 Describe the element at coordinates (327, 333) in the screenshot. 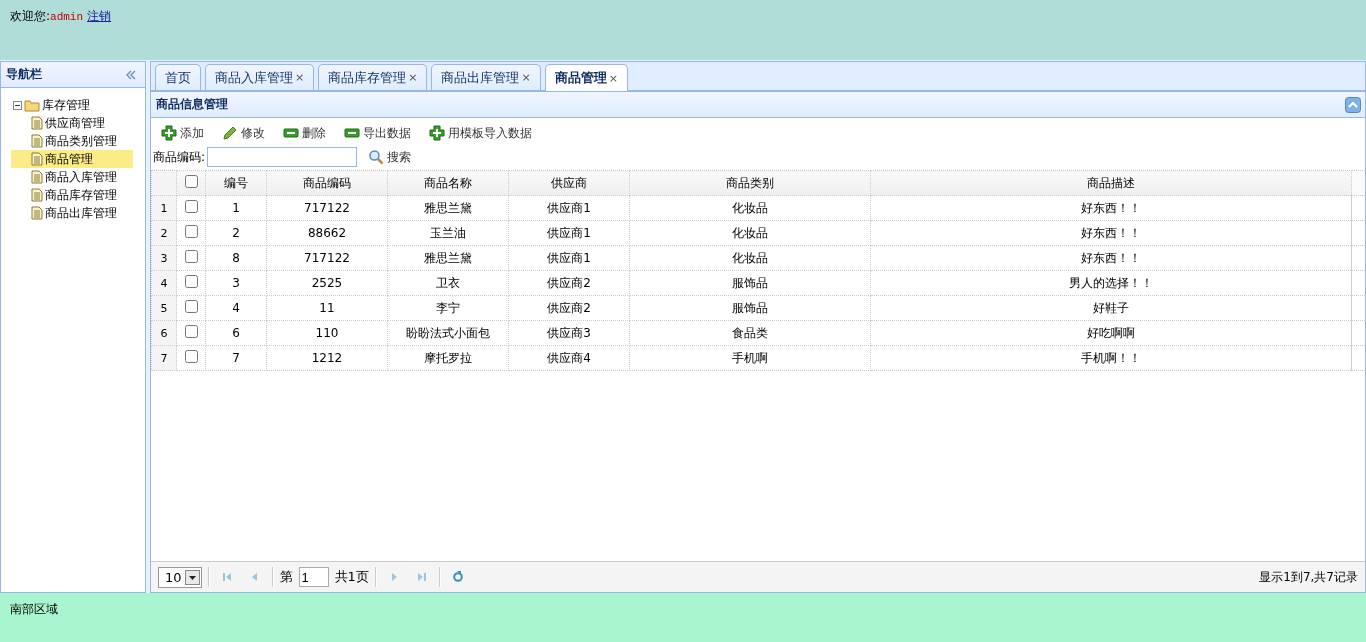

I see `table-cell: 110` at that location.